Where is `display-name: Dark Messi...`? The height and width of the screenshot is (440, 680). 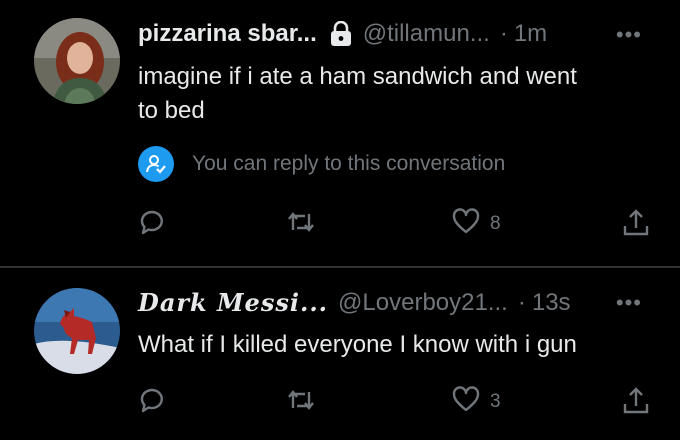 display-name: Dark Messi... is located at coordinates (233, 302).